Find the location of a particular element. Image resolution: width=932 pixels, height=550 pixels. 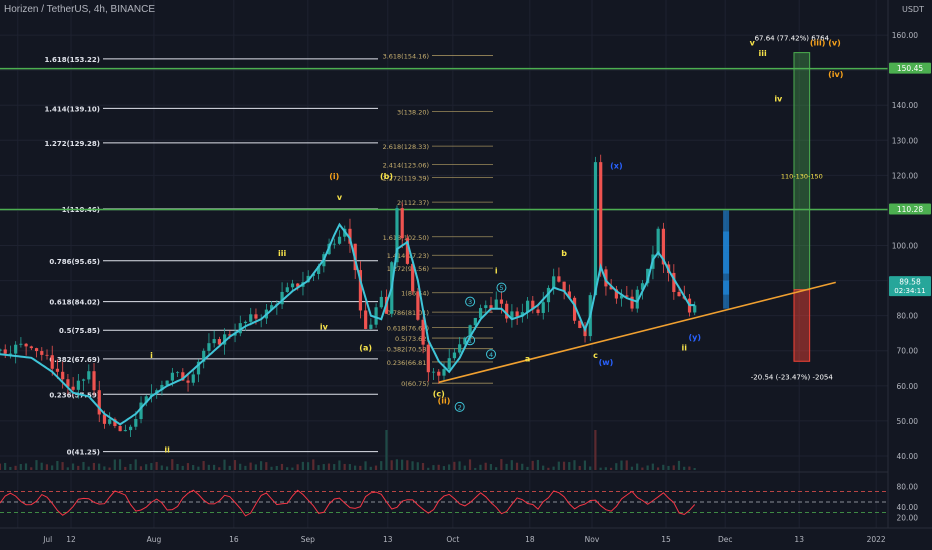

fib-left-label: 0.5(75.85) is located at coordinates (79, 331).